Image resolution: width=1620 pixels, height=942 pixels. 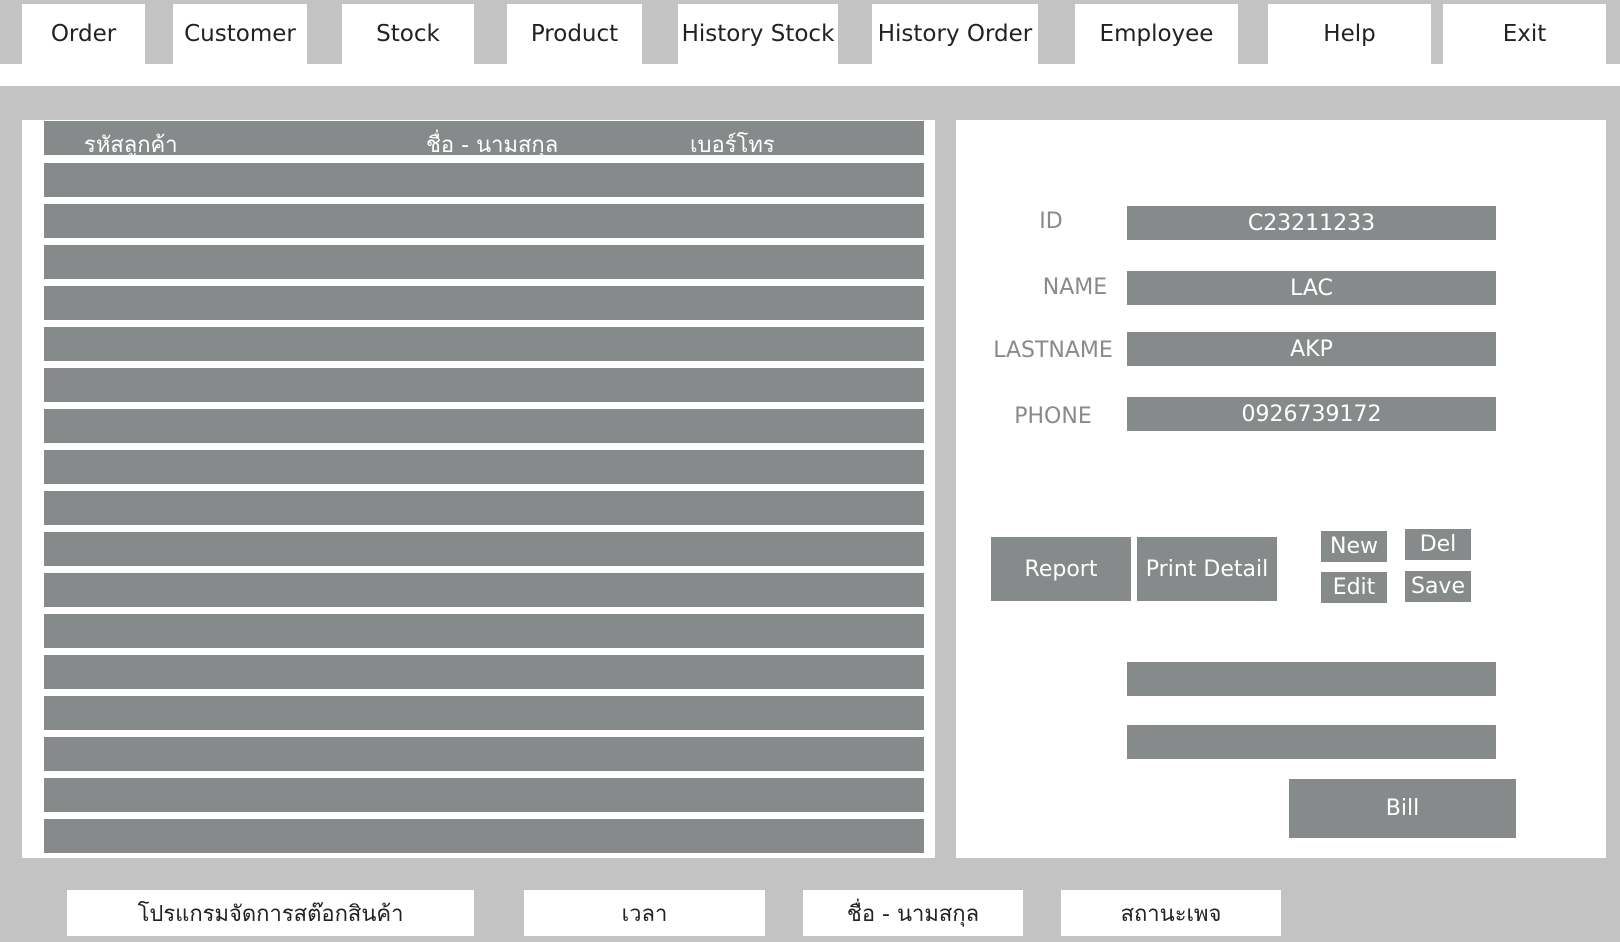 What do you see at coordinates (1053, 350) in the screenshot?
I see `lastname-label: LASTNAME` at bounding box center [1053, 350].